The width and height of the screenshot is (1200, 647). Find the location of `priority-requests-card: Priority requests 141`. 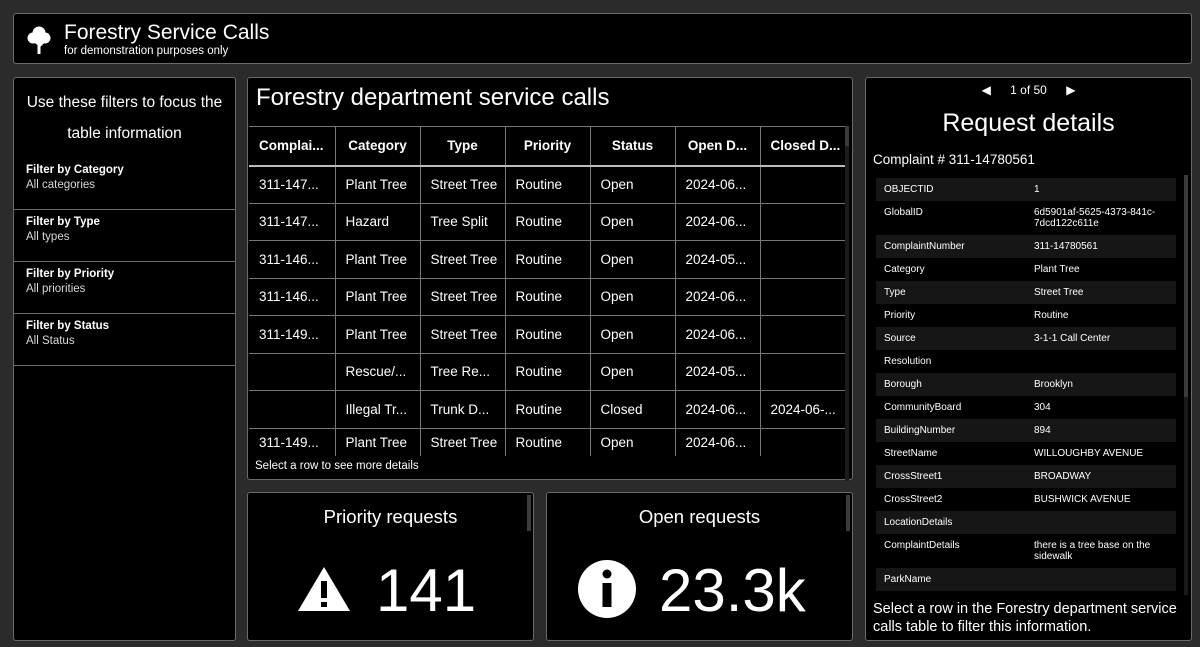

priority-requests-card: Priority requests 141 is located at coordinates (390, 566).